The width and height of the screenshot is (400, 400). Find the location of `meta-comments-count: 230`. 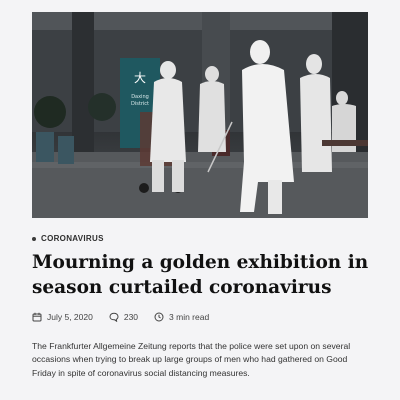

meta-comments-count: 230 is located at coordinates (131, 317).